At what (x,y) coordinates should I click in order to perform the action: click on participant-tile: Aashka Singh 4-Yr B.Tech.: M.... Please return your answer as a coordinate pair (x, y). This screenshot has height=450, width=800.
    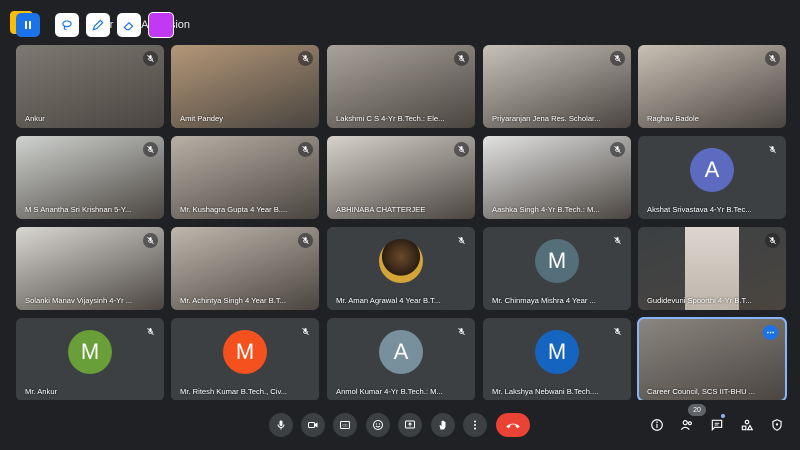
    Looking at the image, I should click on (557, 177).